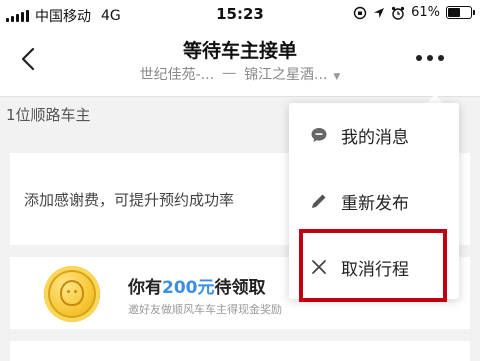 The image size is (480, 361). Describe the element at coordinates (460, 12) in the screenshot. I see `battery-icon` at that location.